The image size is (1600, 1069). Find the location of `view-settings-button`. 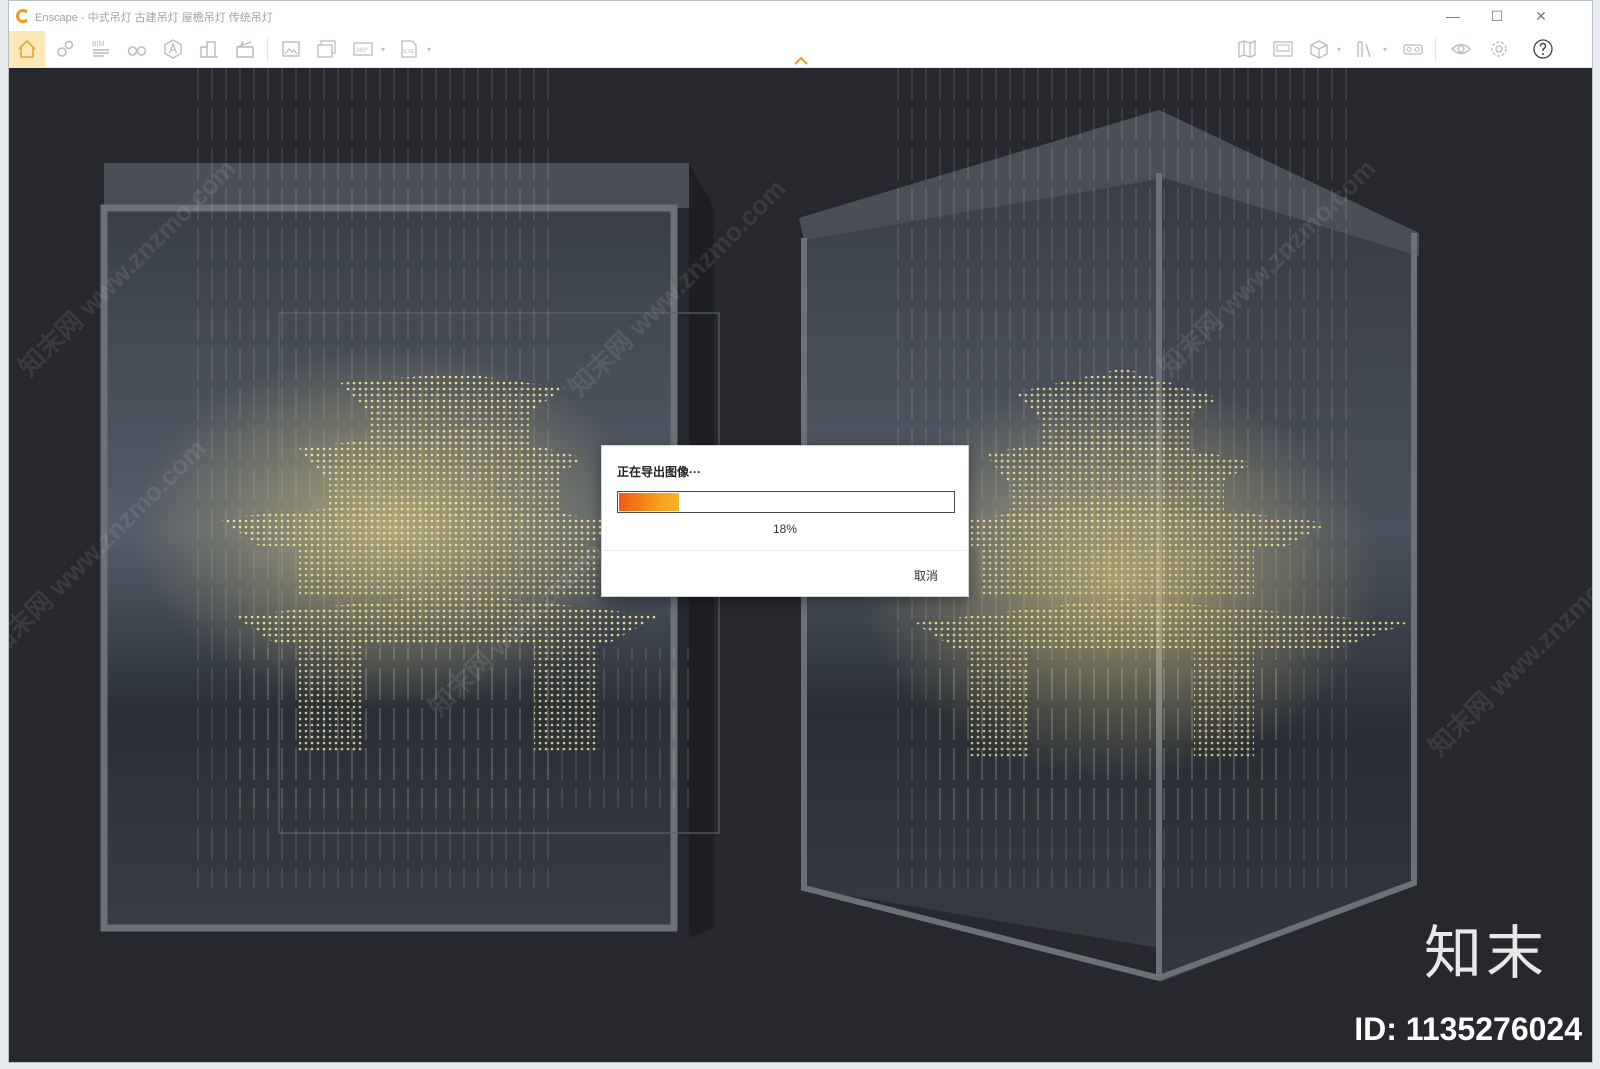

view-settings-button is located at coordinates (1461, 49).